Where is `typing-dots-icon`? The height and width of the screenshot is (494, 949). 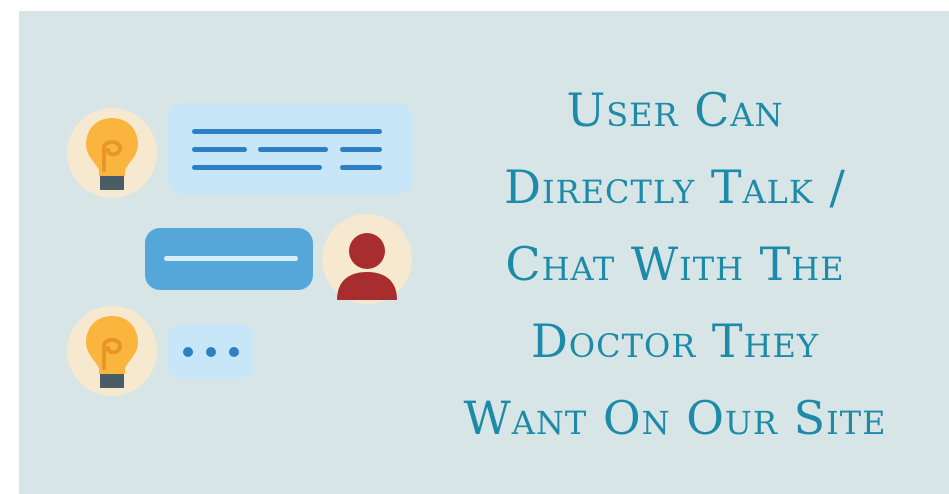 typing-dots-icon is located at coordinates (211, 351).